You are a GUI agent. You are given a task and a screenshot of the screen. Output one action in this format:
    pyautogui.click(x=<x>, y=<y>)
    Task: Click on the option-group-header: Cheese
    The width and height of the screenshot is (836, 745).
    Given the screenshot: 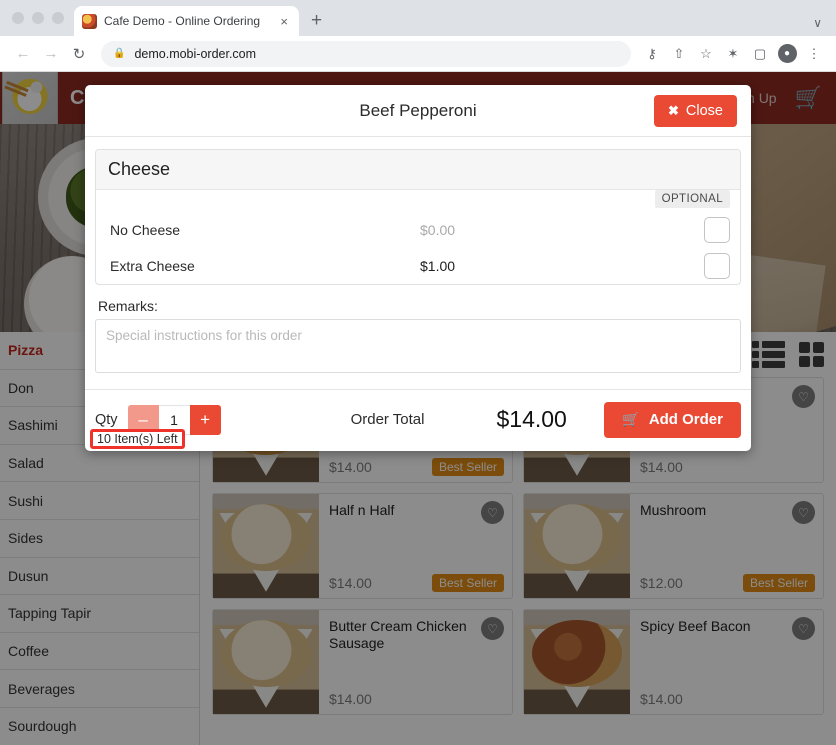 What is the action you would take?
    pyautogui.click(x=418, y=170)
    